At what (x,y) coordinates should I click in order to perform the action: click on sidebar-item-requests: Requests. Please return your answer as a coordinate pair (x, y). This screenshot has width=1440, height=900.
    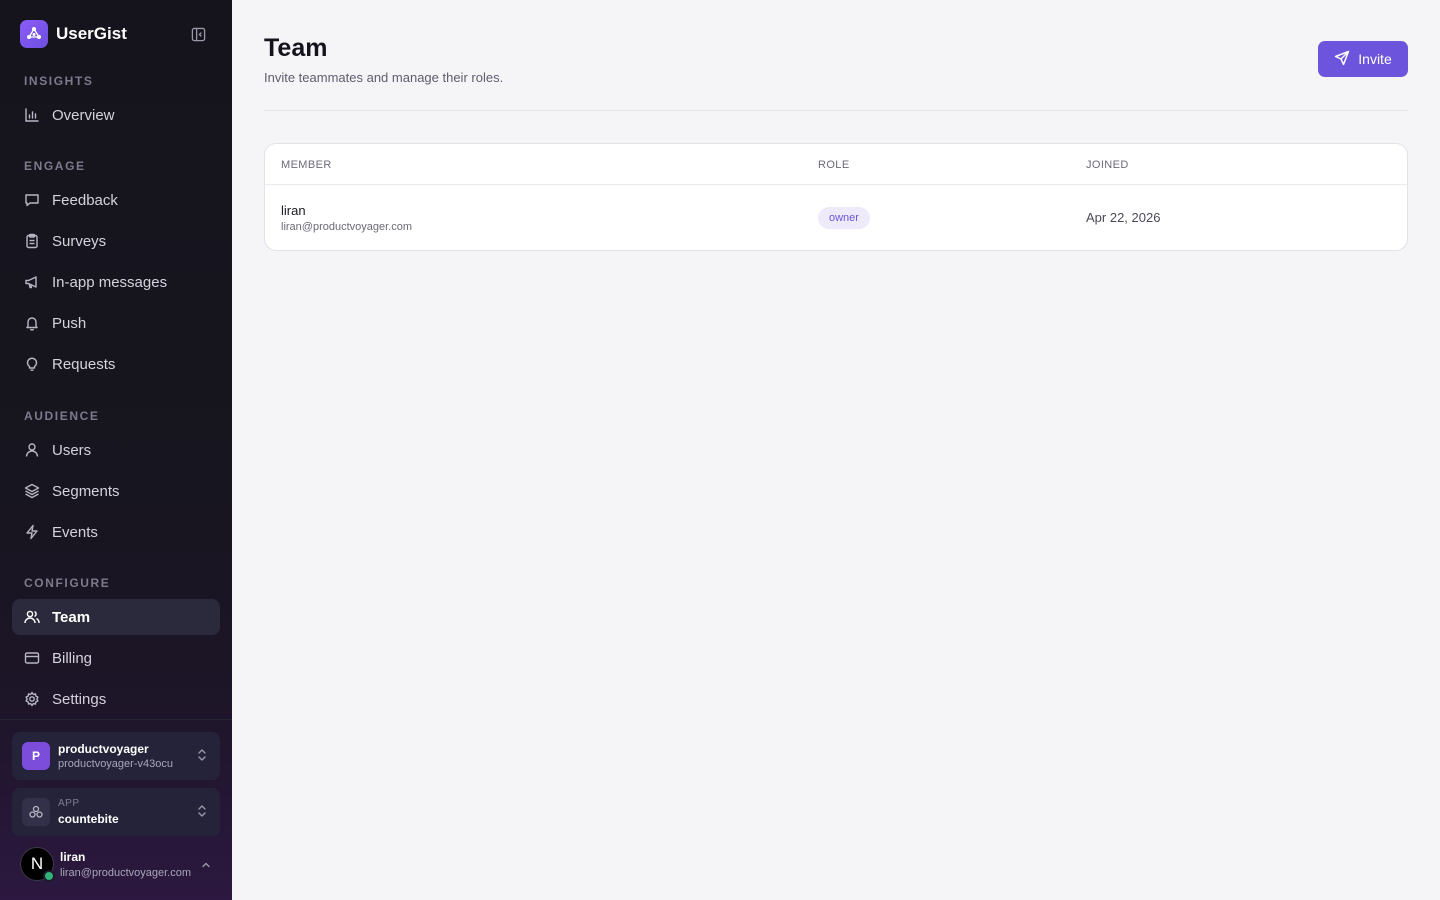
    Looking at the image, I should click on (116, 364).